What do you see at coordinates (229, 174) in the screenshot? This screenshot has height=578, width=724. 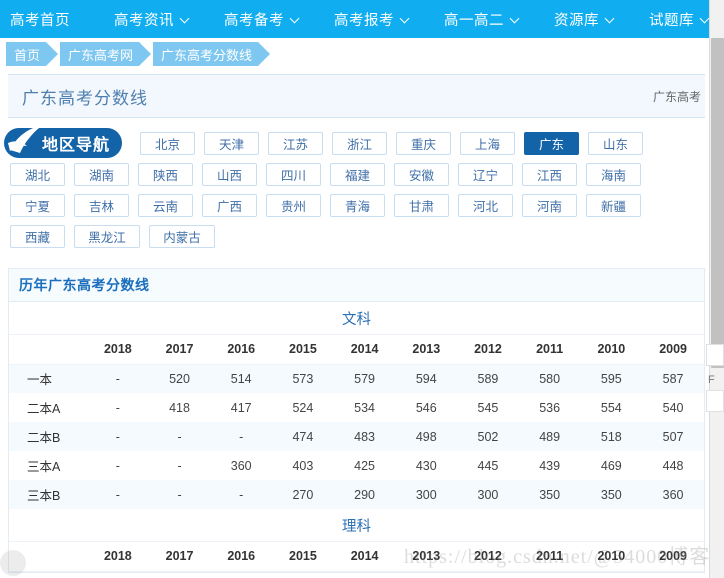 I see `region-button-shanxi: 山西` at bounding box center [229, 174].